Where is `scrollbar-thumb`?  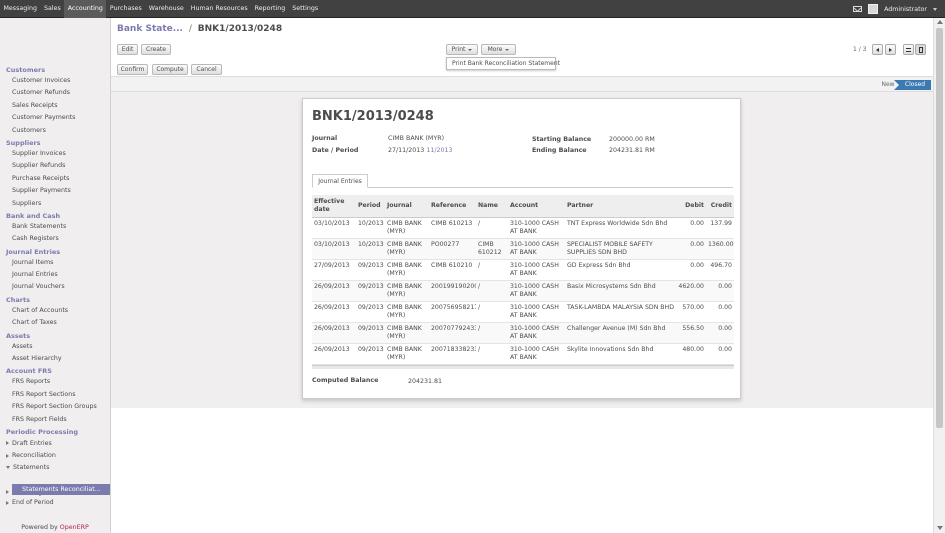 scrollbar-thumb is located at coordinates (939, 228).